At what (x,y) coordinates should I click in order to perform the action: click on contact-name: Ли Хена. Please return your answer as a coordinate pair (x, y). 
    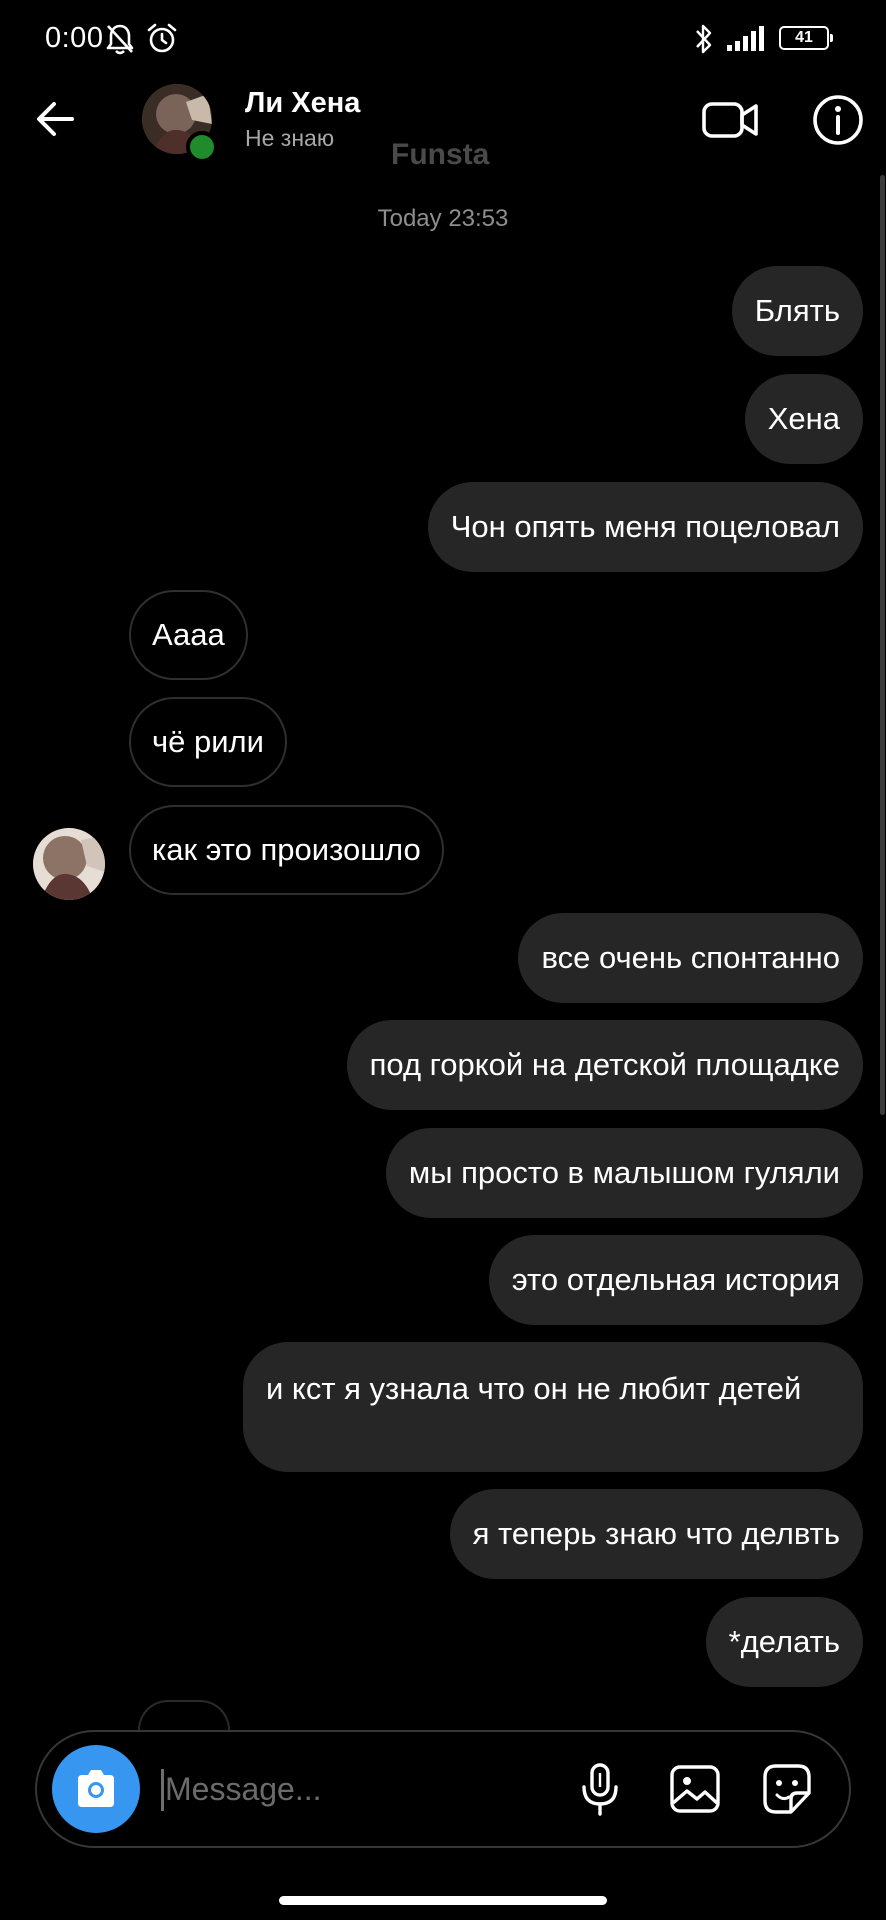
    Looking at the image, I should click on (302, 103).